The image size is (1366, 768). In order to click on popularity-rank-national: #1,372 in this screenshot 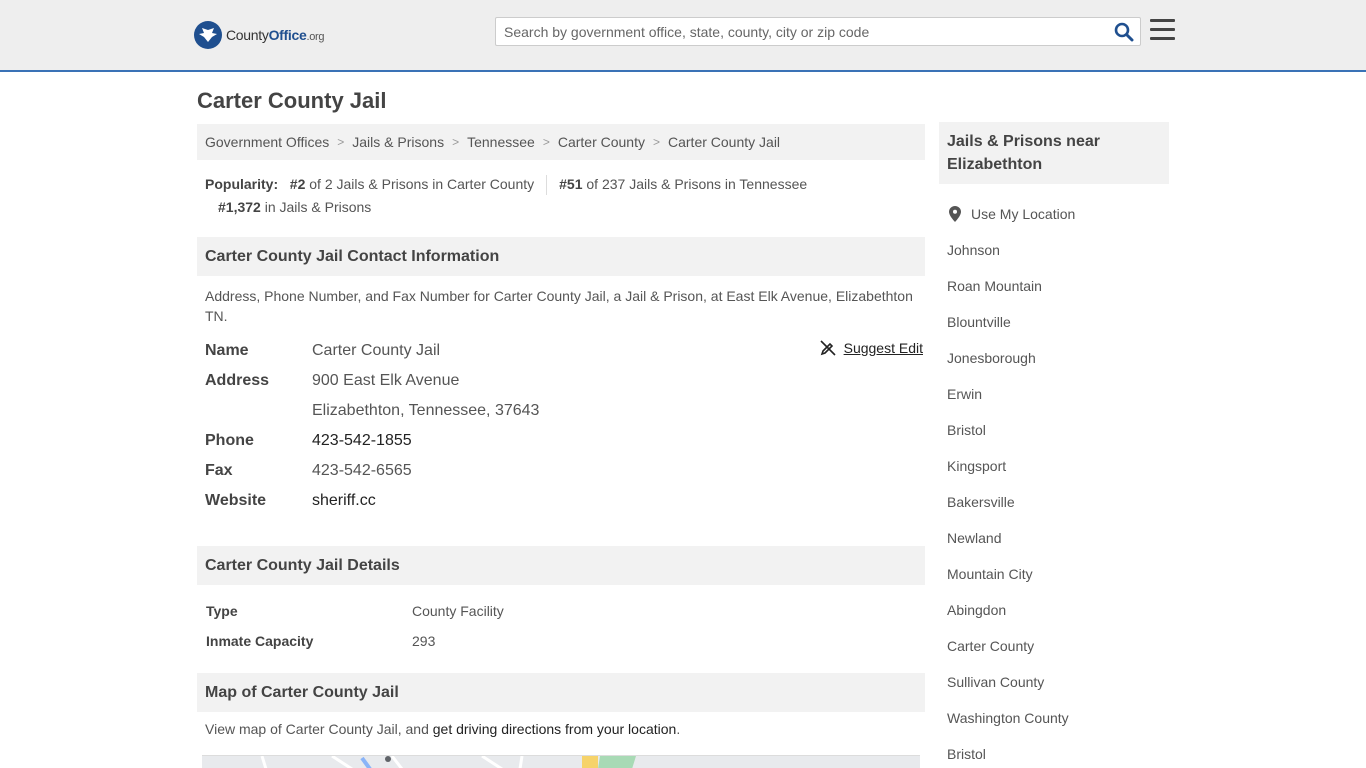, I will do `click(239, 207)`.